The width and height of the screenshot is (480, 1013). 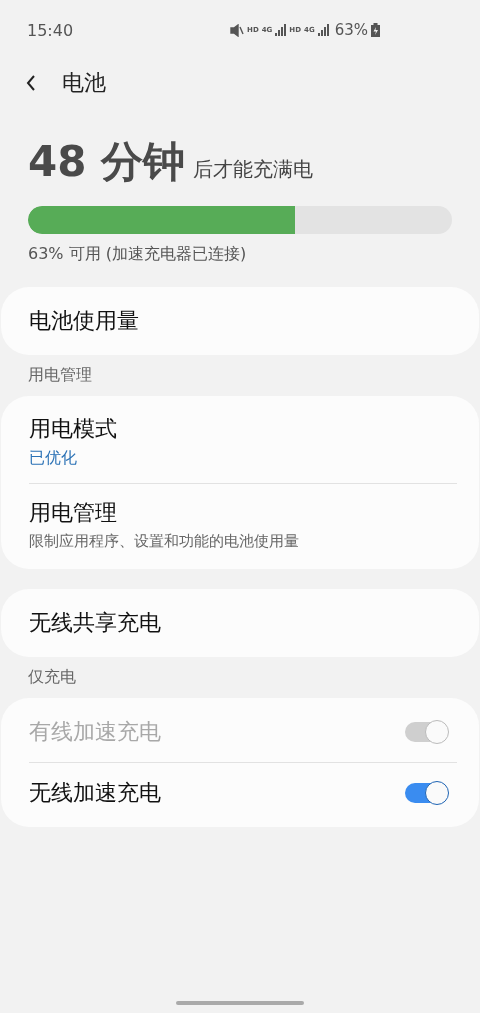 What do you see at coordinates (351, 30) in the screenshot?
I see `battery-percent: 63%` at bounding box center [351, 30].